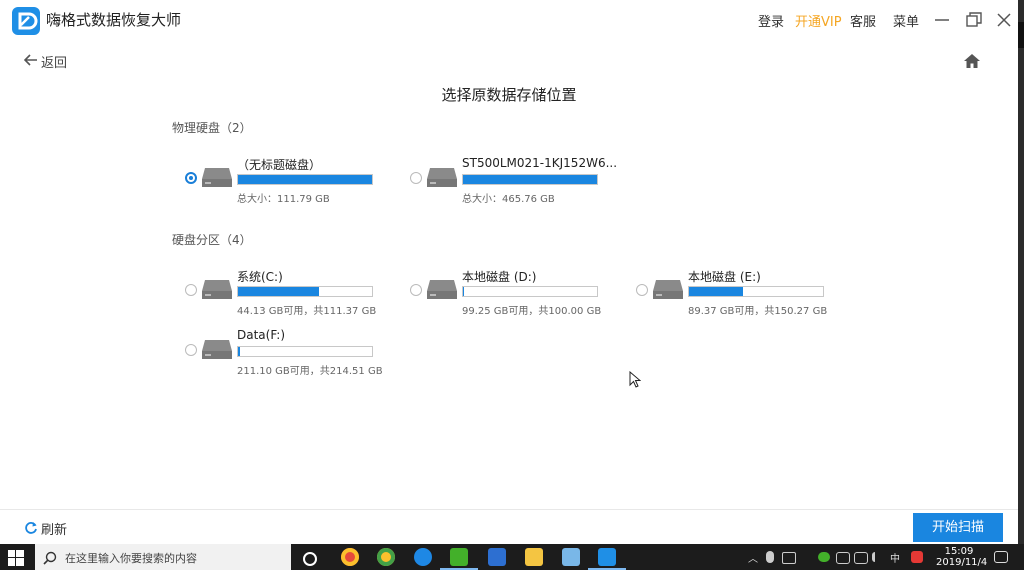 This screenshot has height=570, width=1024. Describe the element at coordinates (509, 20) in the screenshot. I see `title-bar: 嗨格式数据恢复大师 登录 开通VIP 客服 菜单` at that location.